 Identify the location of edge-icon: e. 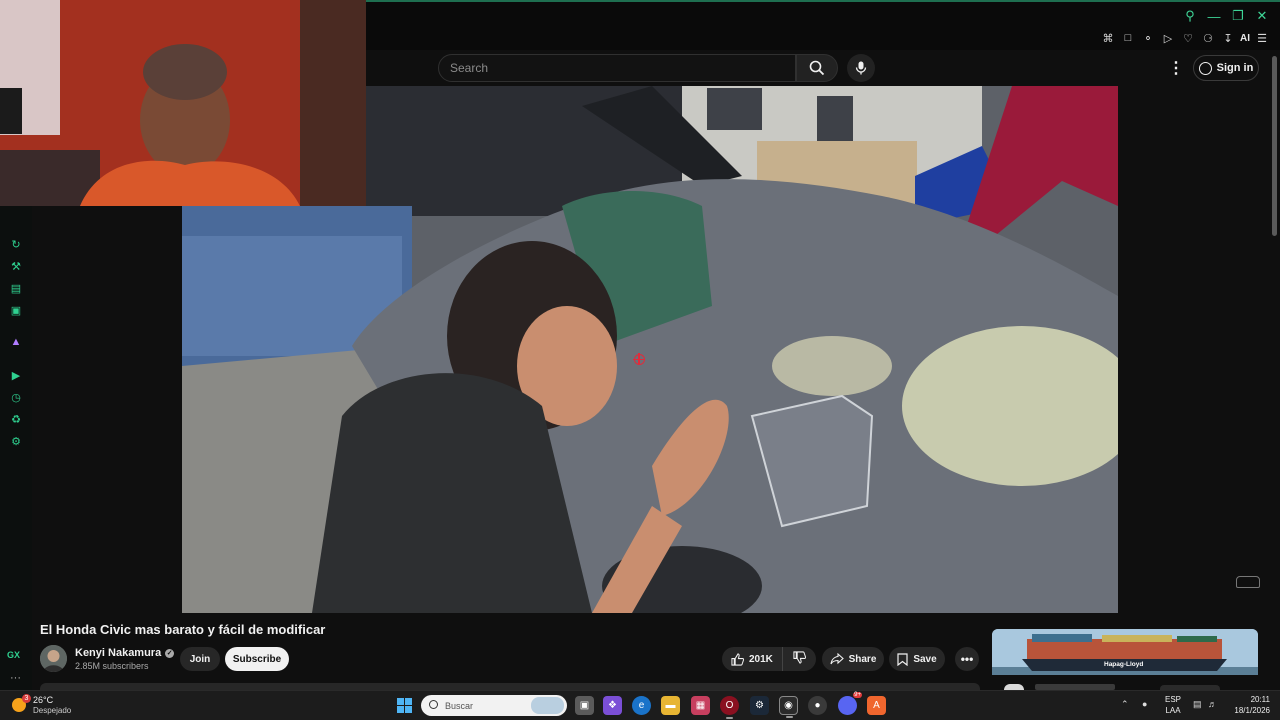
(641, 705).